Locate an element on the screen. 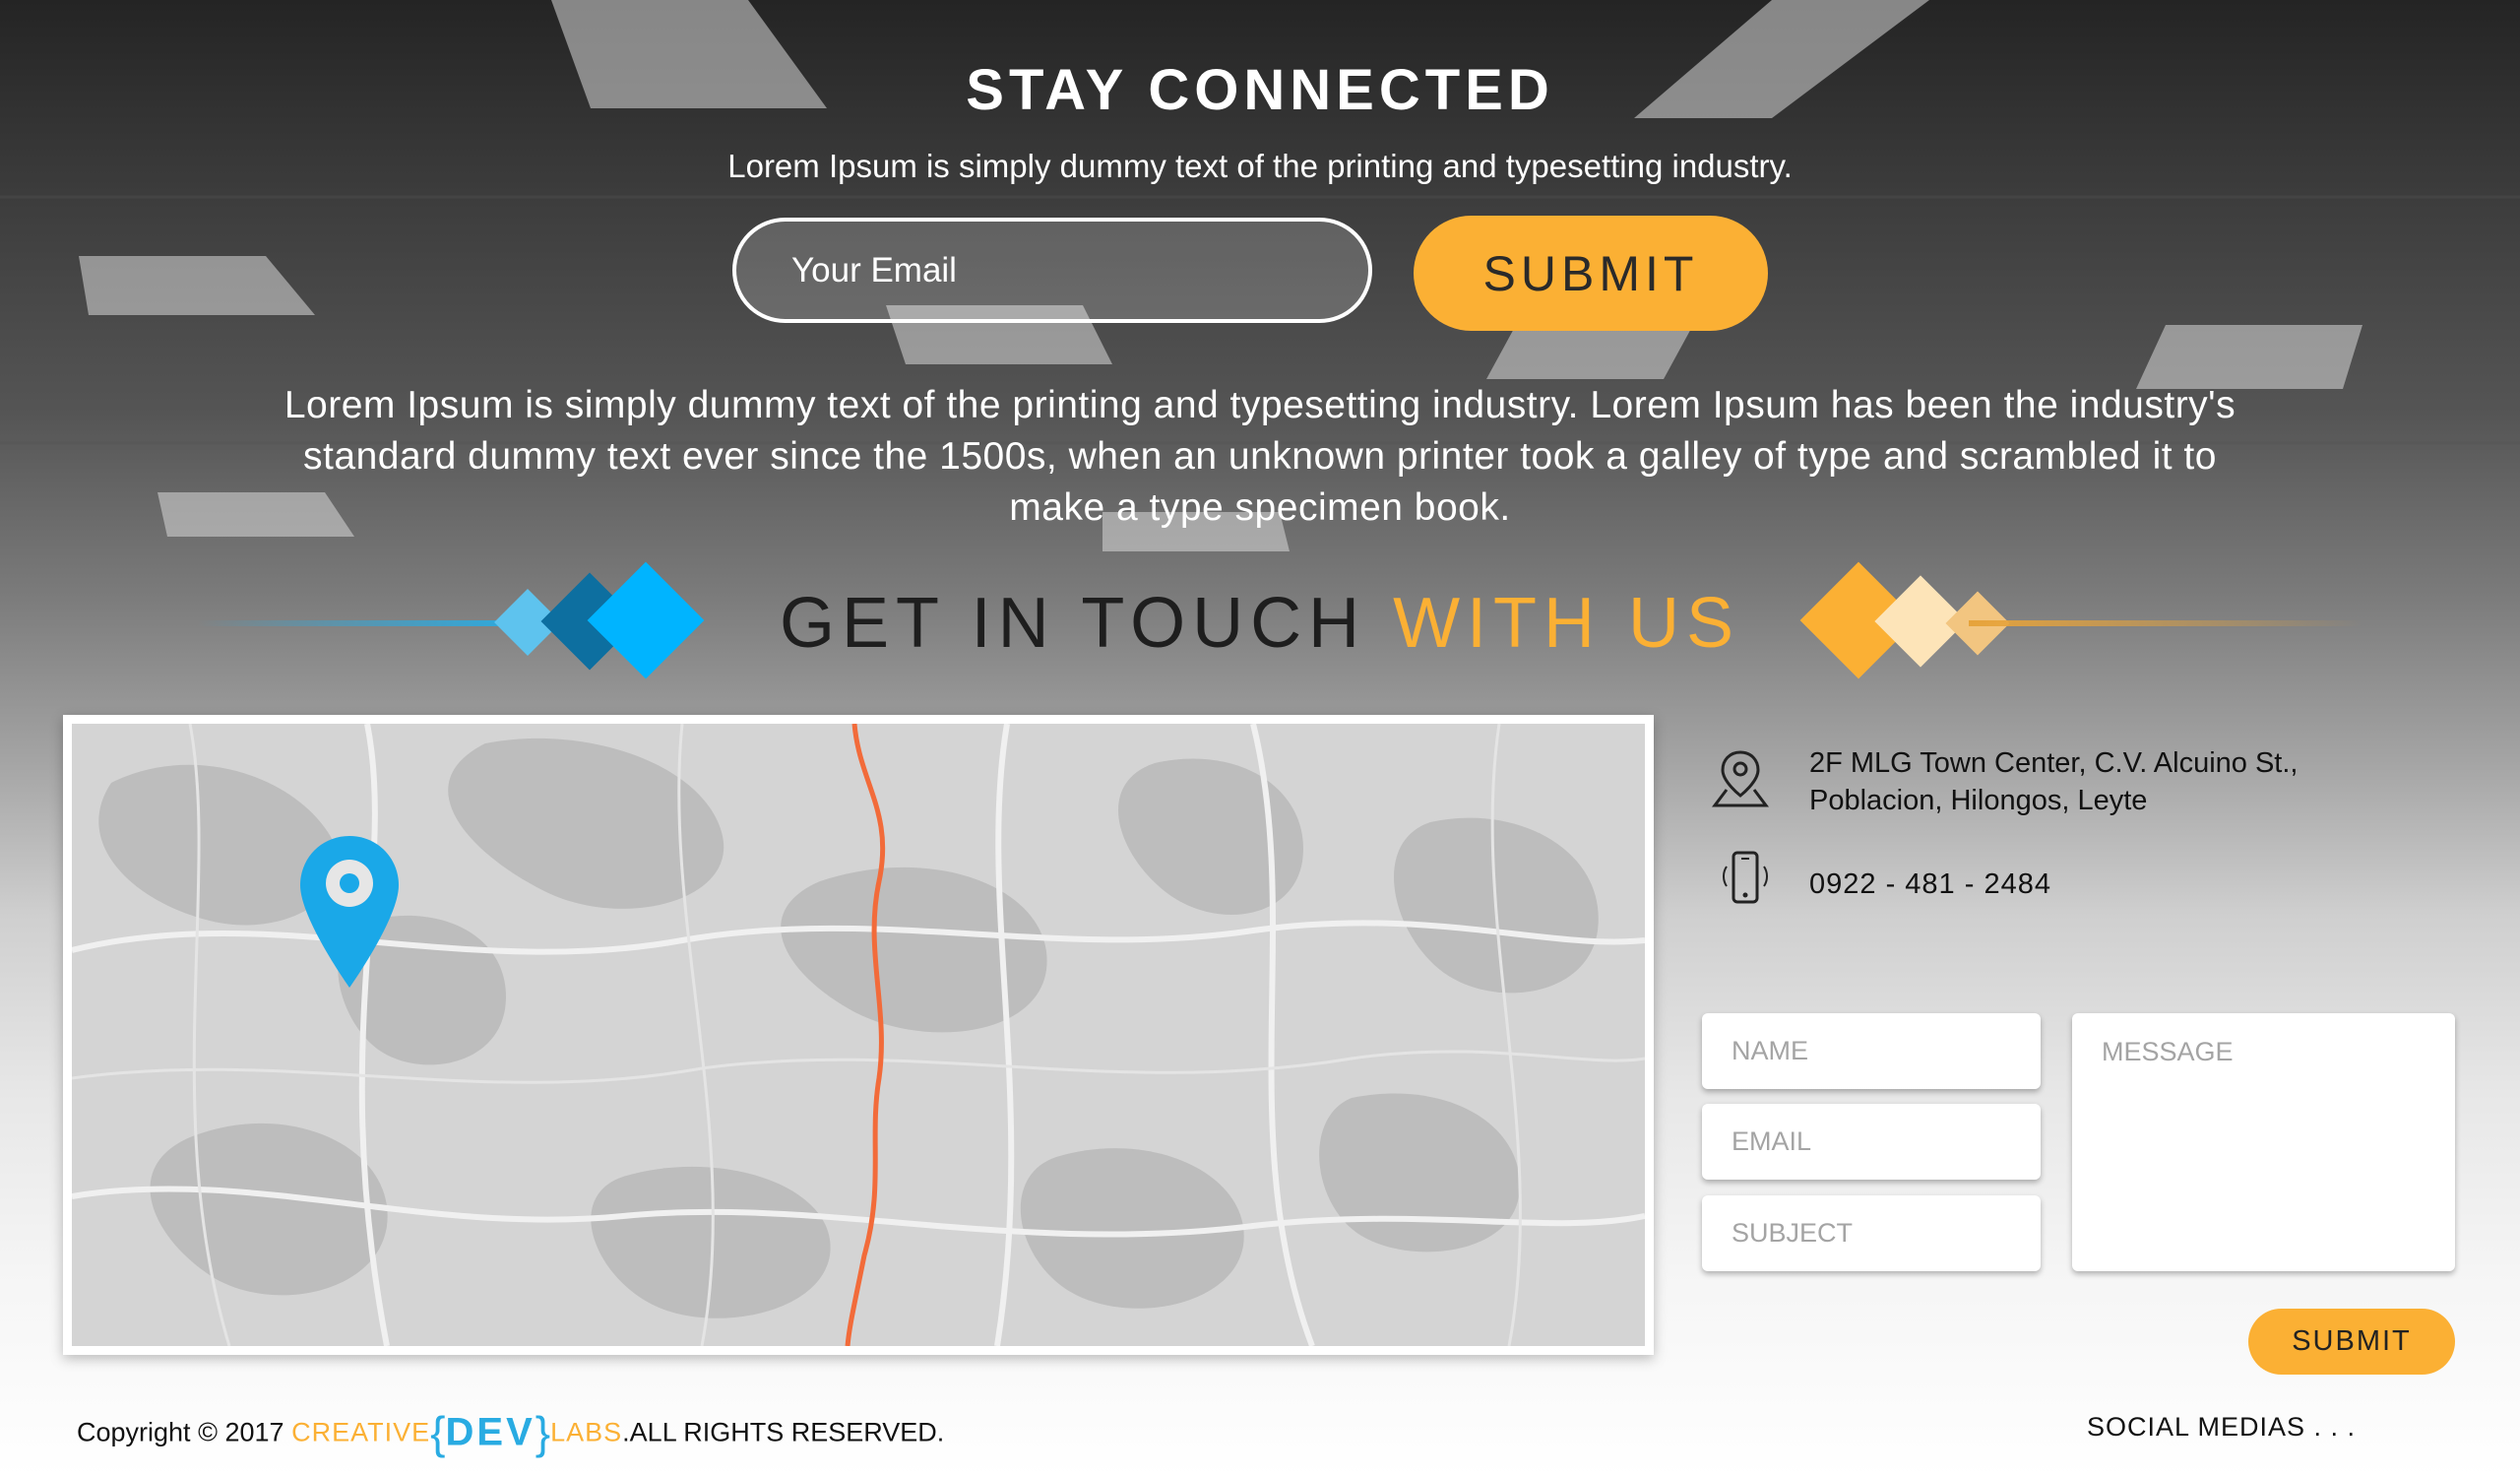 The height and width of the screenshot is (1477, 2520). stay-connected-title: STAY CONNECTED is located at coordinates (1260, 90).